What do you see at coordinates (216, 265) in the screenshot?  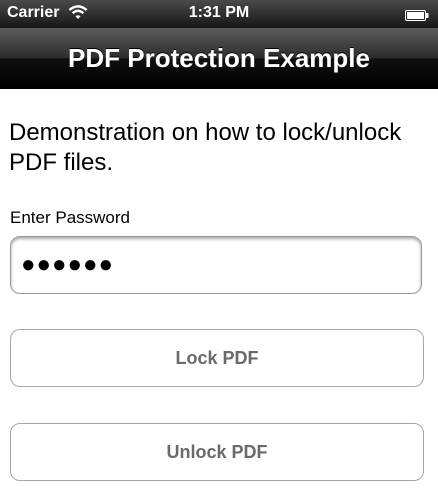 I see `password-field: ●●●●●●` at bounding box center [216, 265].